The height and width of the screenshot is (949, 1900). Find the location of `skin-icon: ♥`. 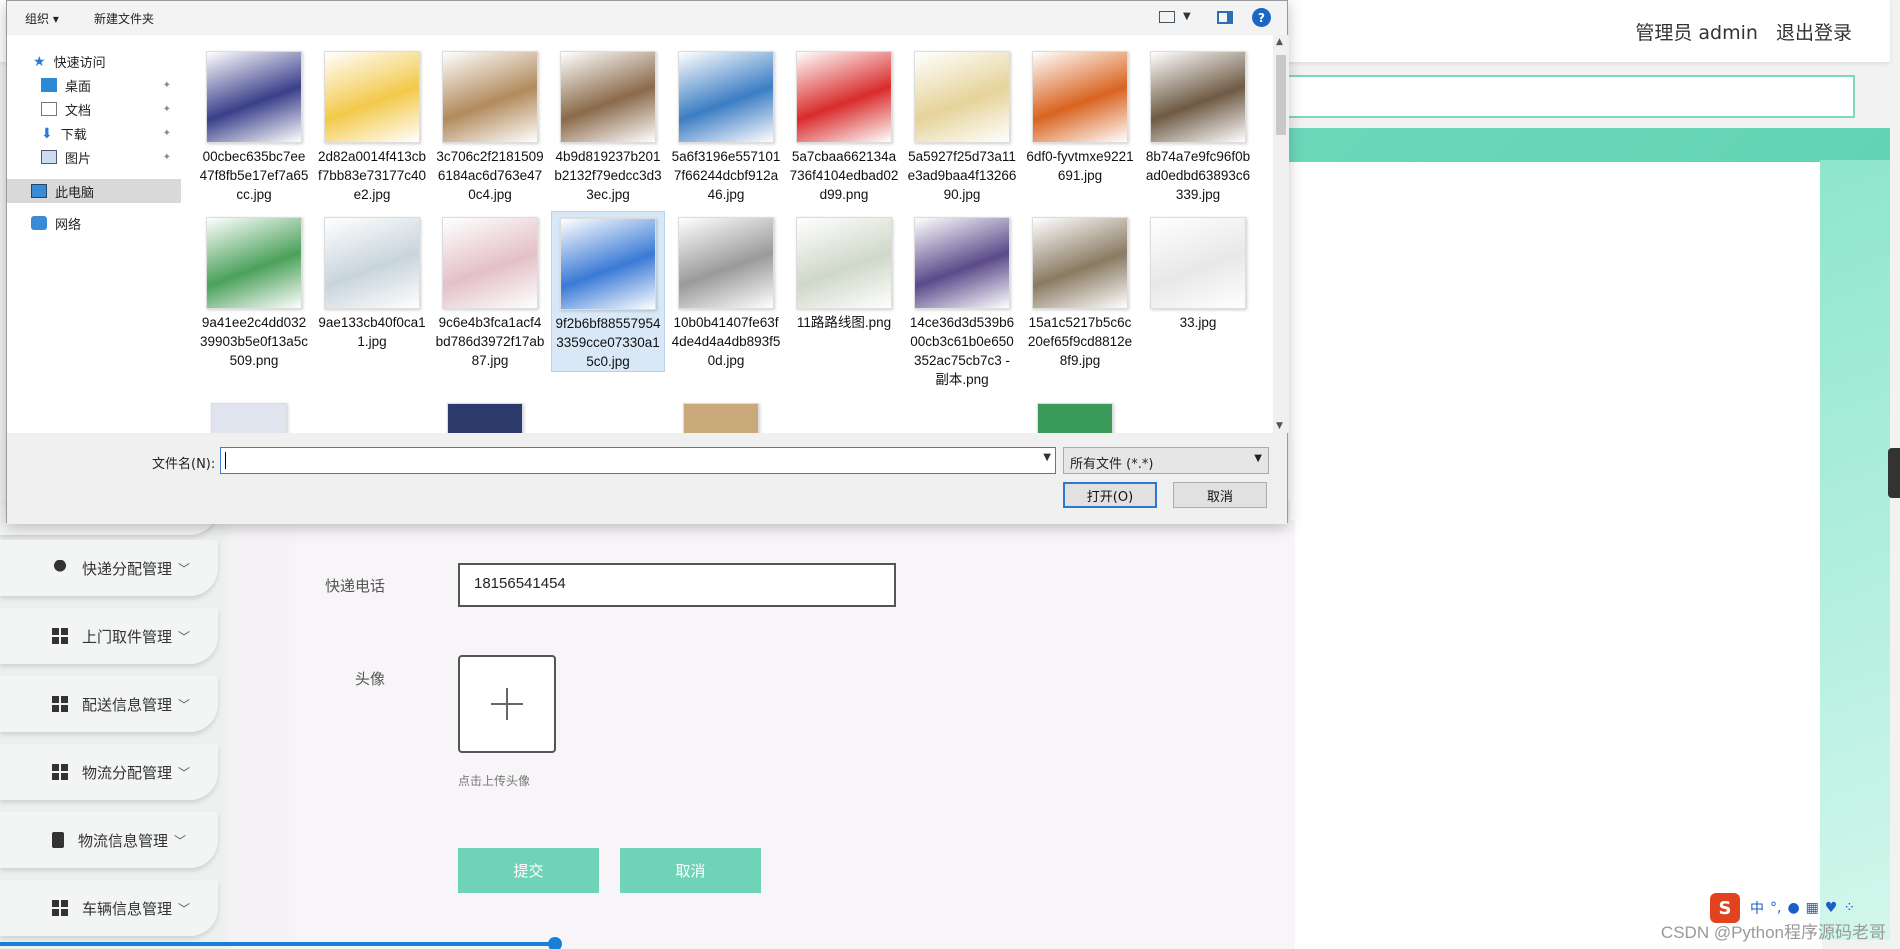

skin-icon: ♥ is located at coordinates (1831, 908).